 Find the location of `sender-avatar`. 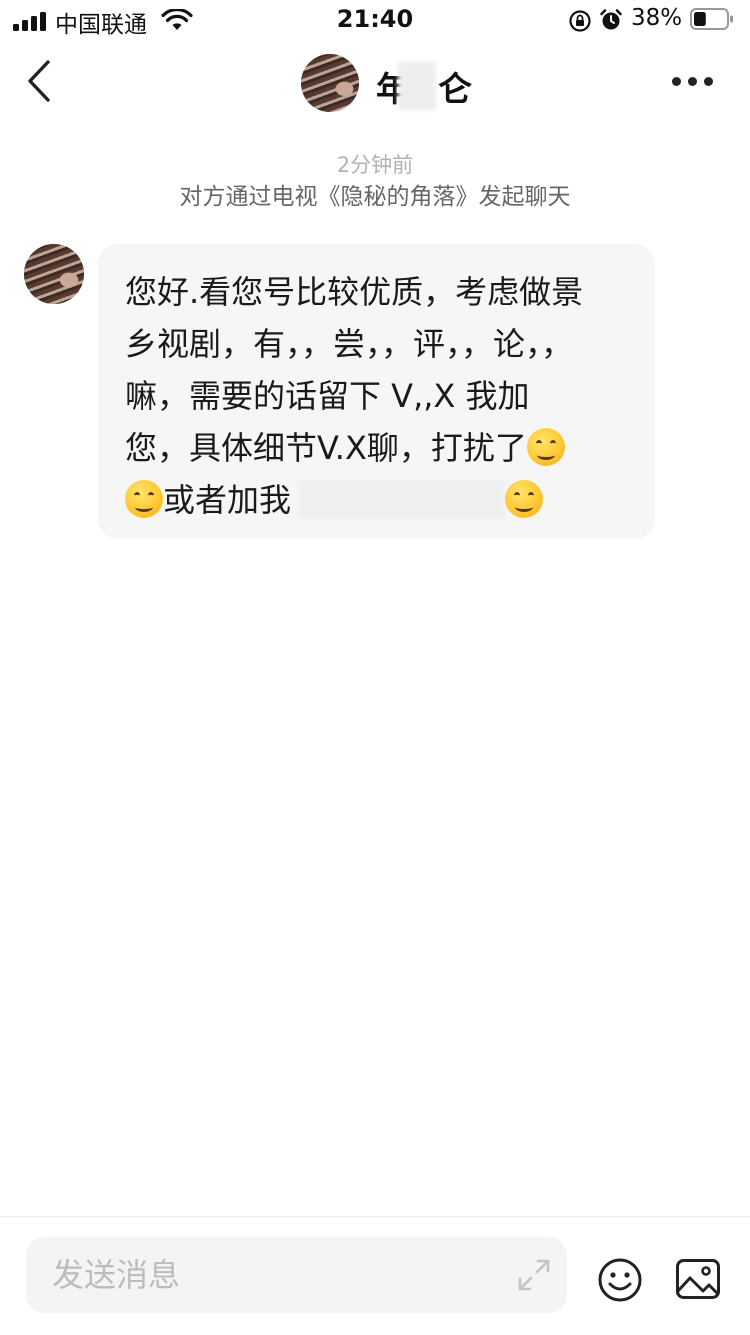

sender-avatar is located at coordinates (54, 274).